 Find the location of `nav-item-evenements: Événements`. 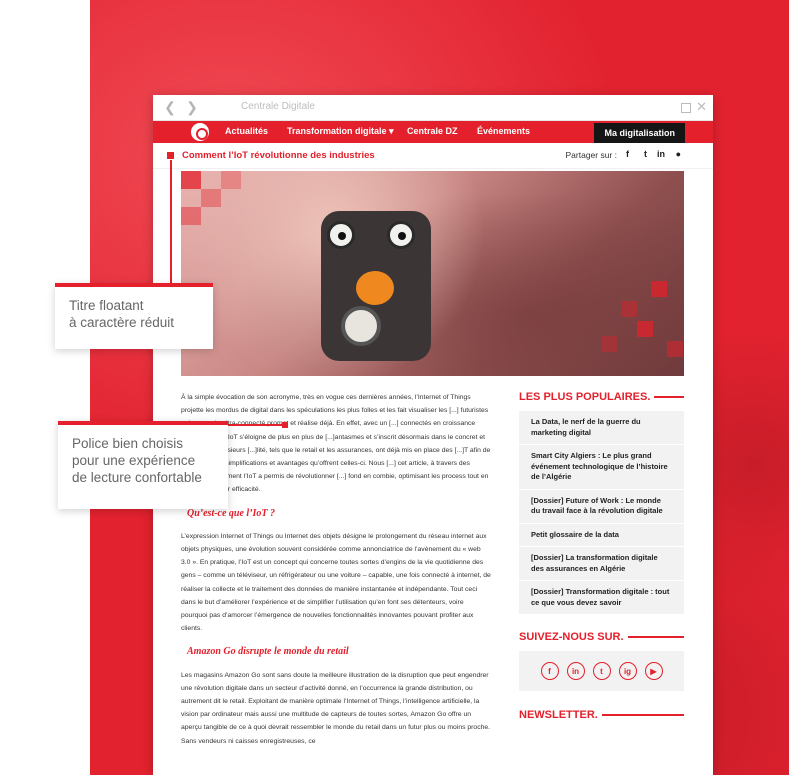

nav-item-evenements: Événements is located at coordinates (503, 131).